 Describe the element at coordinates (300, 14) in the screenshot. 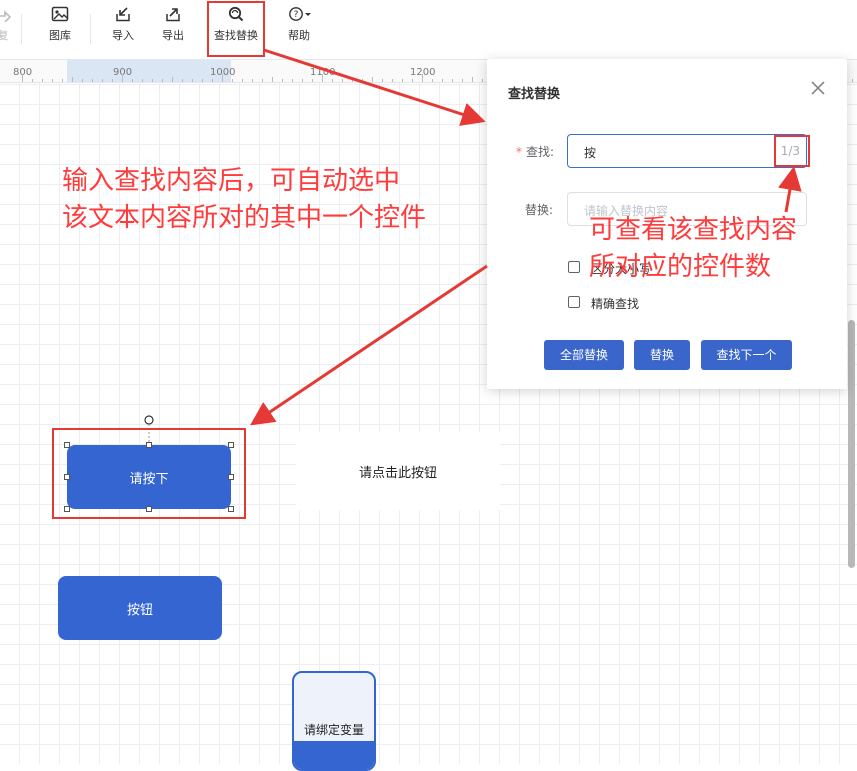

I see `help-icon: ?` at that location.